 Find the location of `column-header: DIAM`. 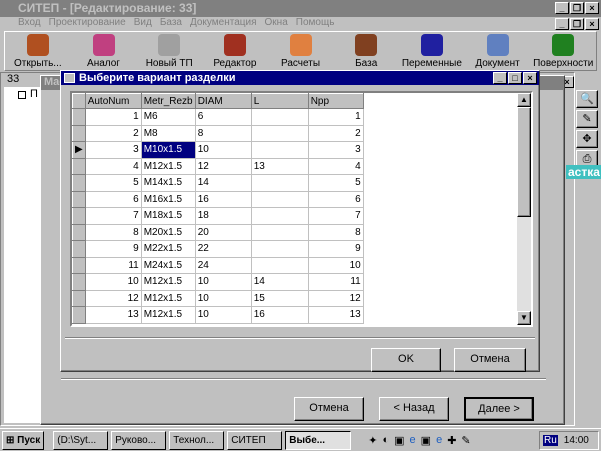

column-header: DIAM is located at coordinates (223, 101).